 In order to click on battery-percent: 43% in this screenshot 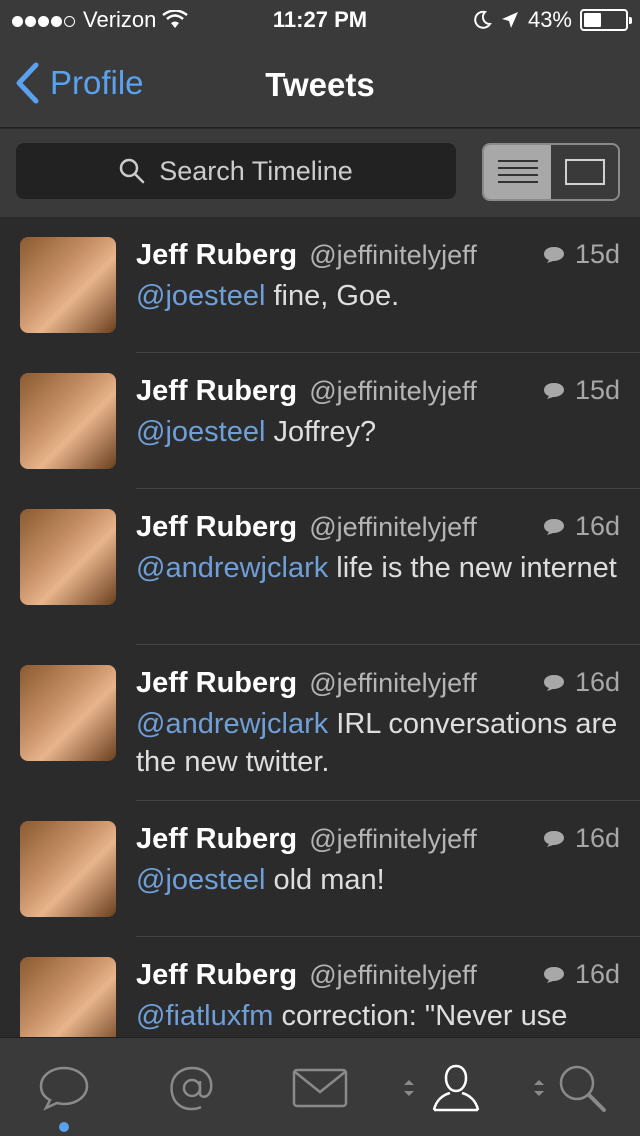, I will do `click(549, 19)`.